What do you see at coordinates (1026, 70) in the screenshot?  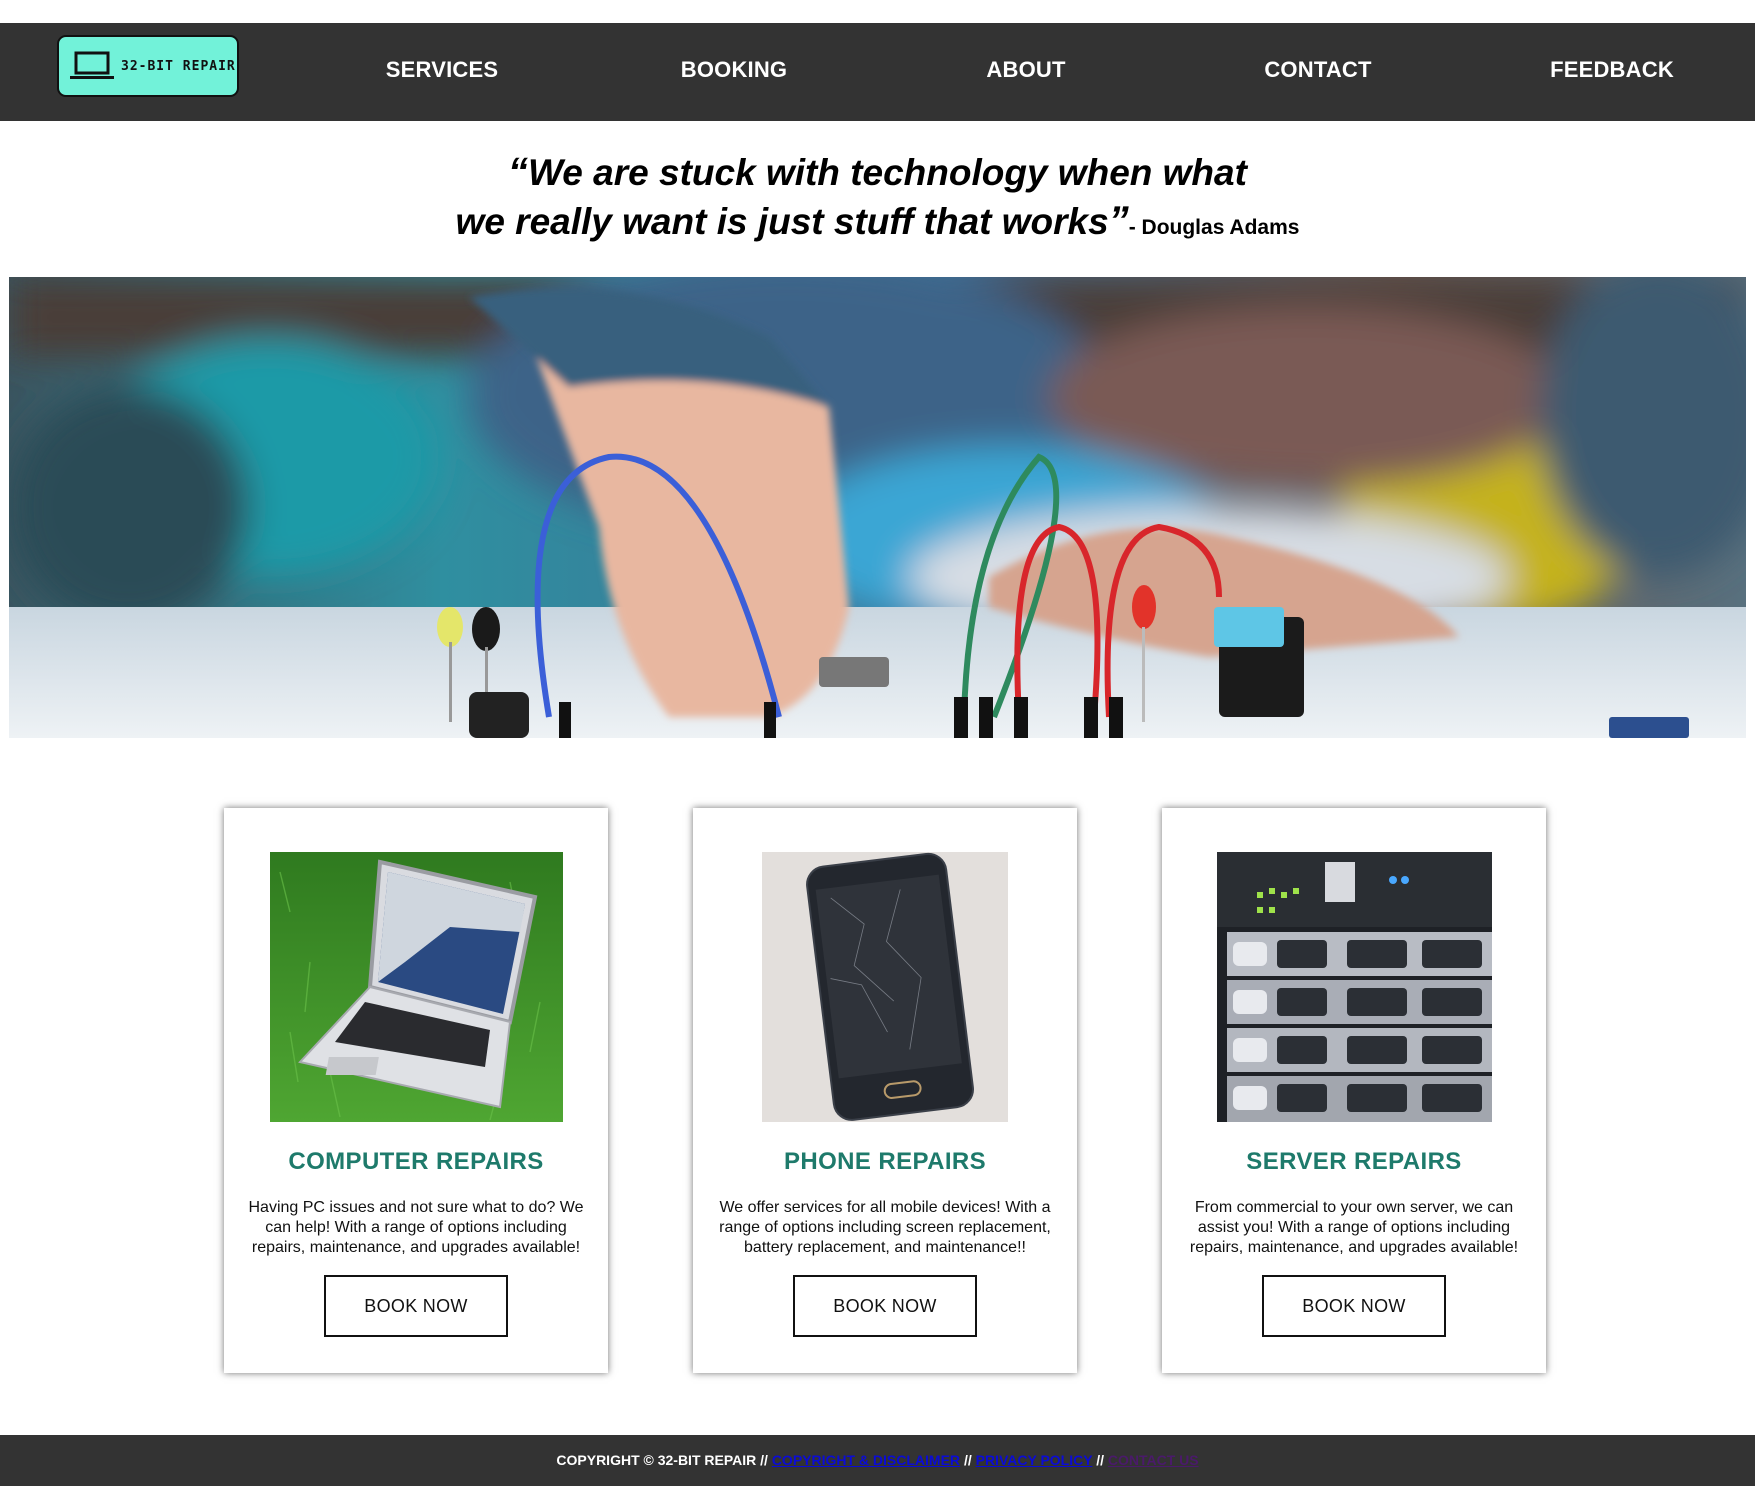 I see `nav-about: ABOUT` at bounding box center [1026, 70].